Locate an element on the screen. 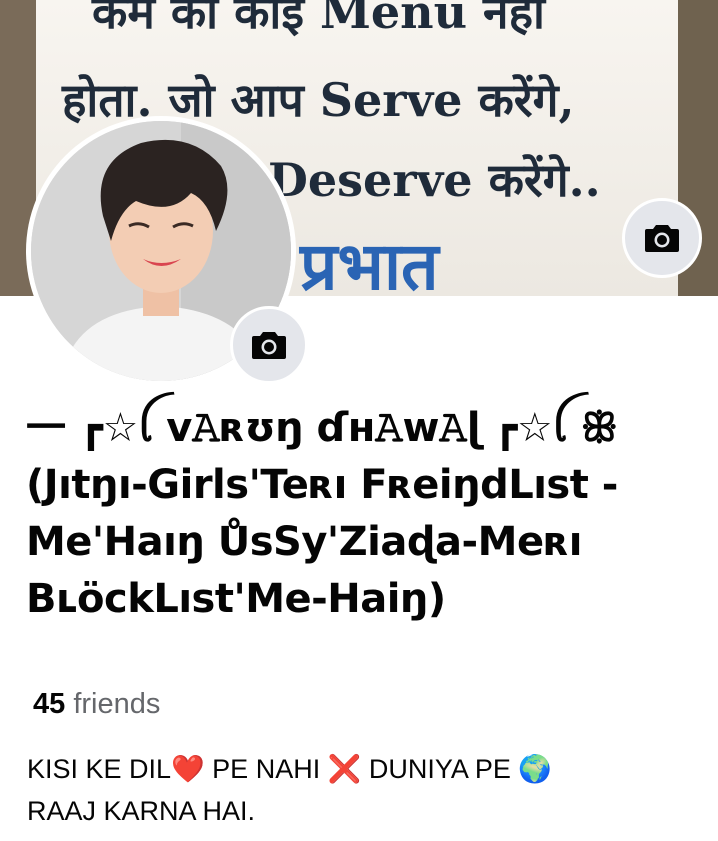  bio-line-1: KISI KE DIL❤️ PE NAHI ❌ DUNIYA PE 🌍 is located at coordinates (289, 769).